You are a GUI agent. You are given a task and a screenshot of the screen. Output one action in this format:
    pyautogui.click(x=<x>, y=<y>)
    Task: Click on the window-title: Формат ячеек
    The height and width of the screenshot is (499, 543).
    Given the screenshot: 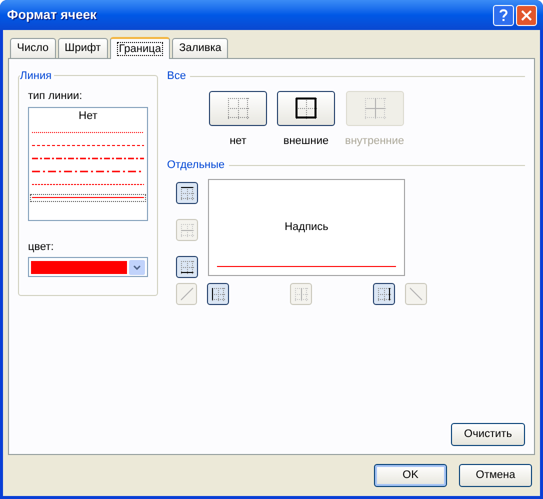 What is the action you would take?
    pyautogui.click(x=51, y=15)
    